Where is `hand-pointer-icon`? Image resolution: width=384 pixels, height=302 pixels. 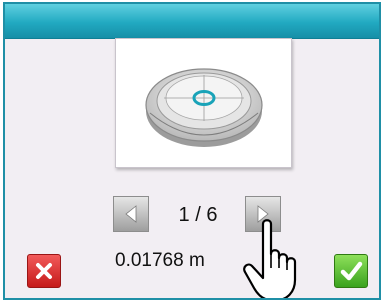
hand-pointer-icon is located at coordinates (270, 258).